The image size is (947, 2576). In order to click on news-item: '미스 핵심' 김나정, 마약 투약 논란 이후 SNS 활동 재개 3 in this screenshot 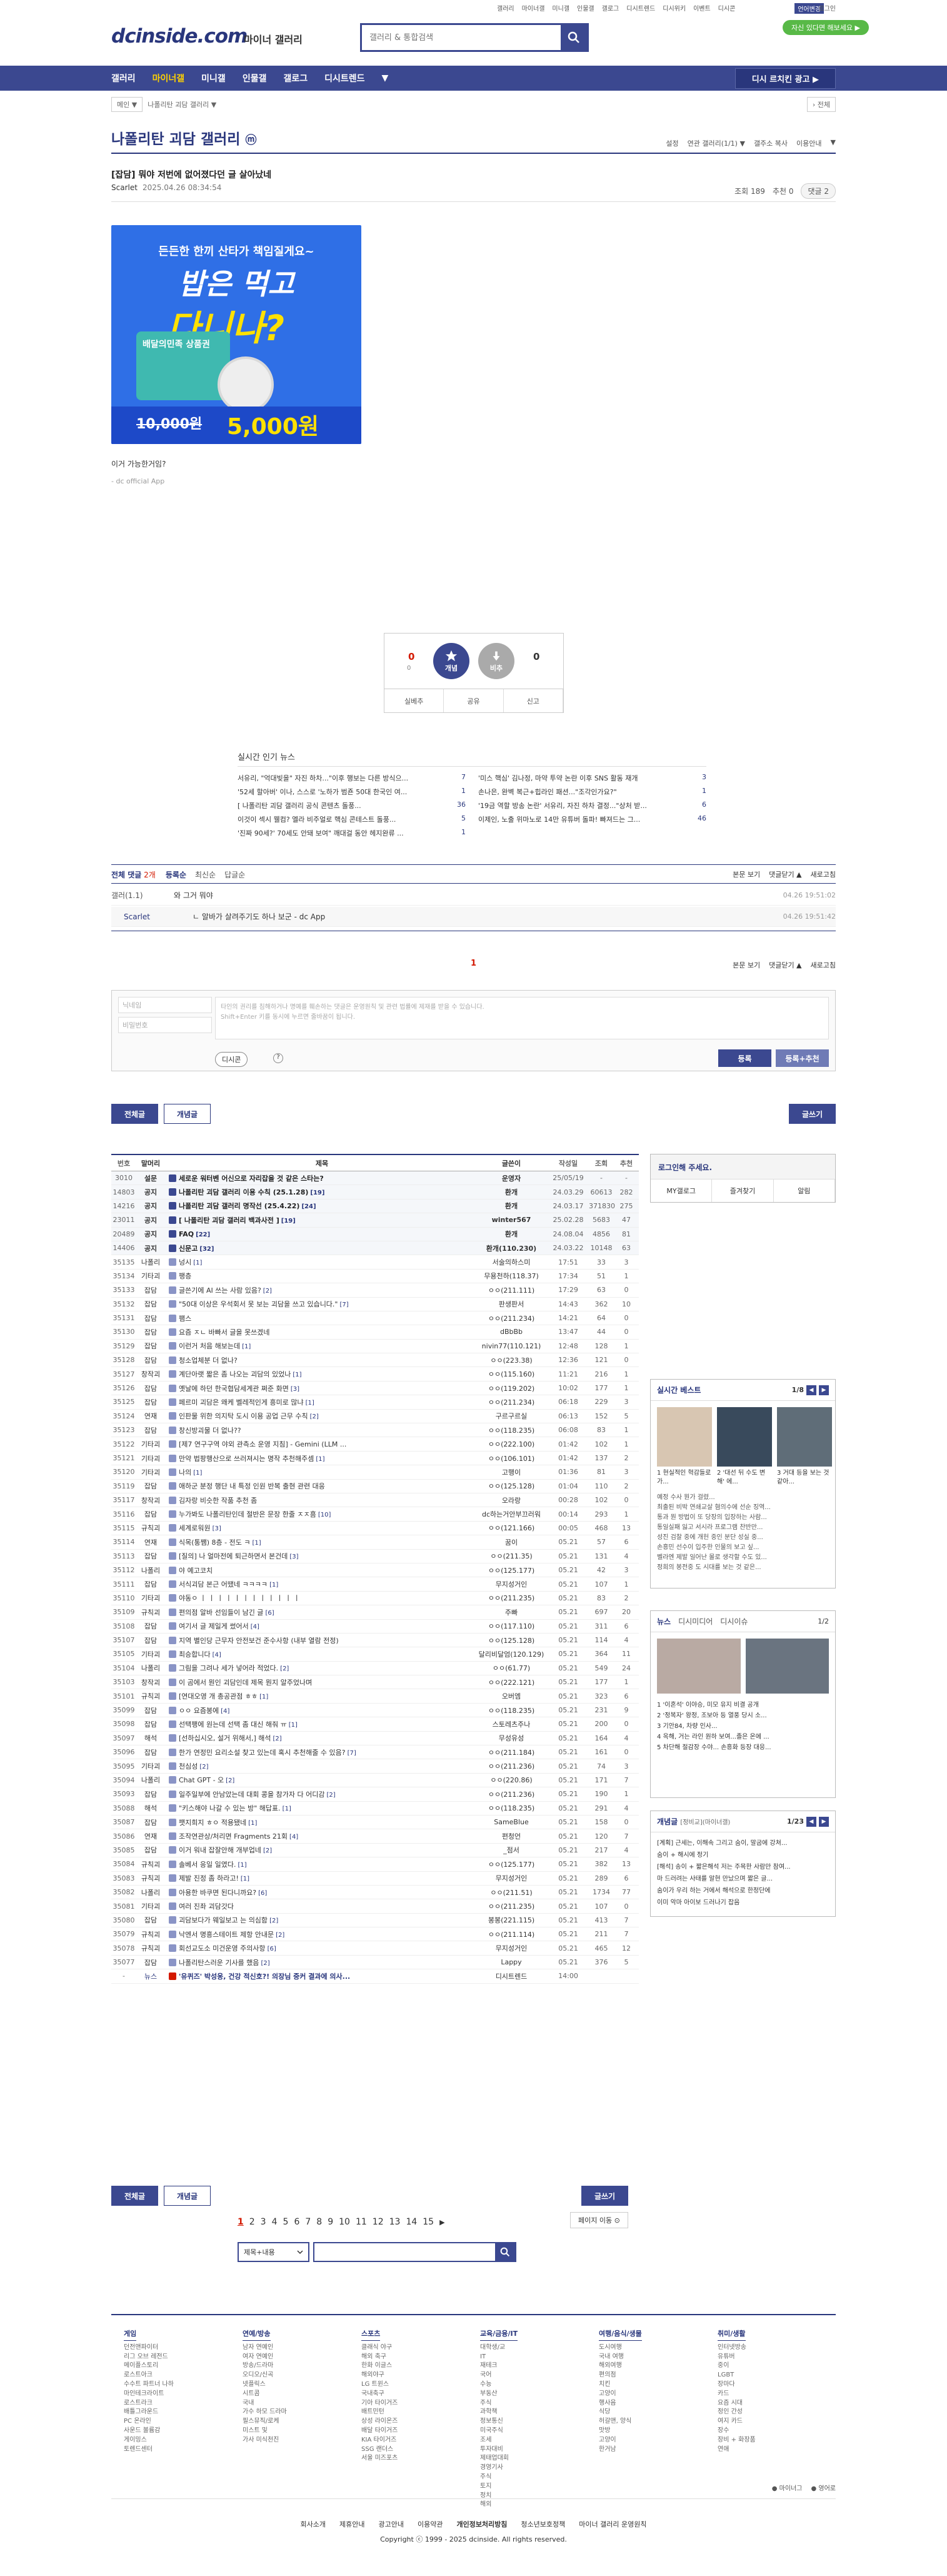, I will do `click(592, 778)`.